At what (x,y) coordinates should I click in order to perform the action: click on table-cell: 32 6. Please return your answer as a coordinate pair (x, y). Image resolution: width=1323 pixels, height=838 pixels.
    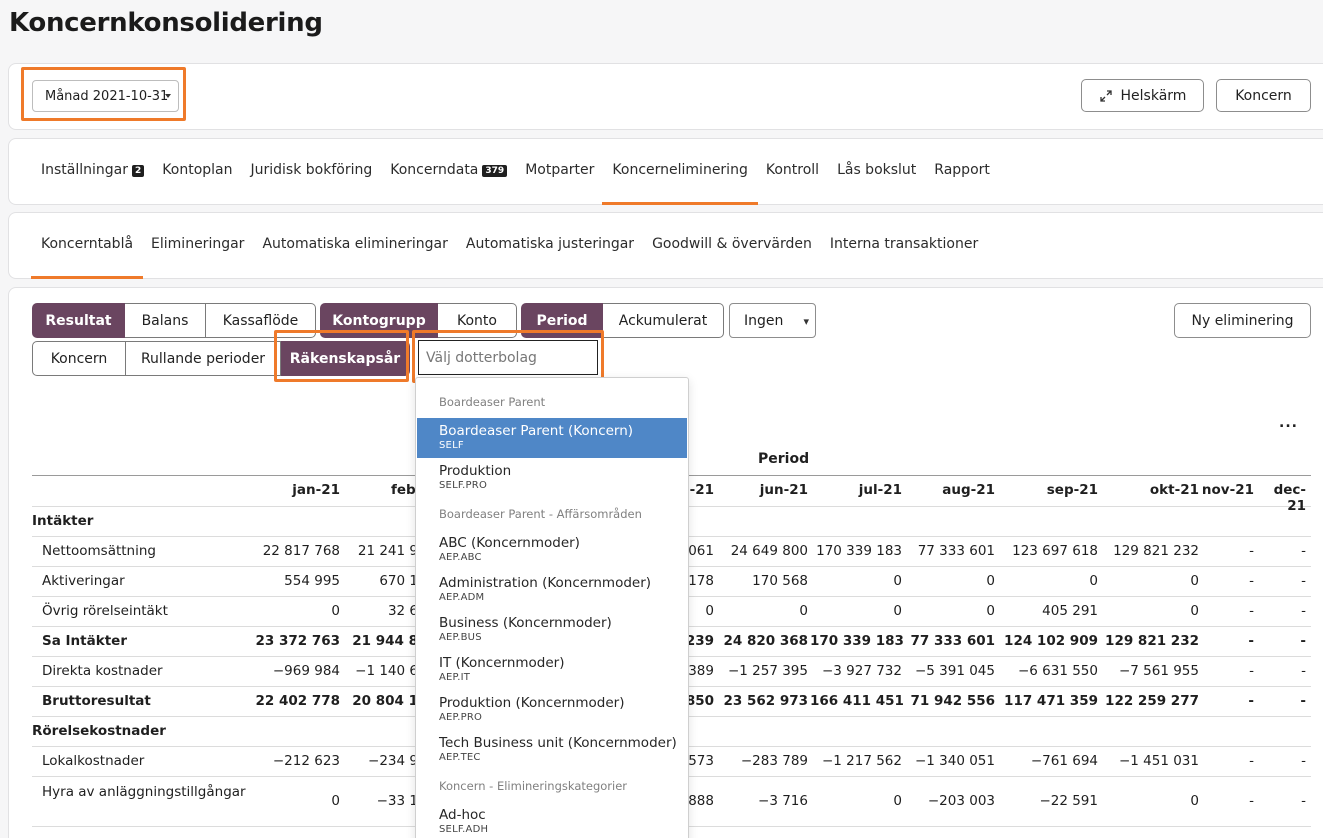
    Looking at the image, I should click on (402, 611).